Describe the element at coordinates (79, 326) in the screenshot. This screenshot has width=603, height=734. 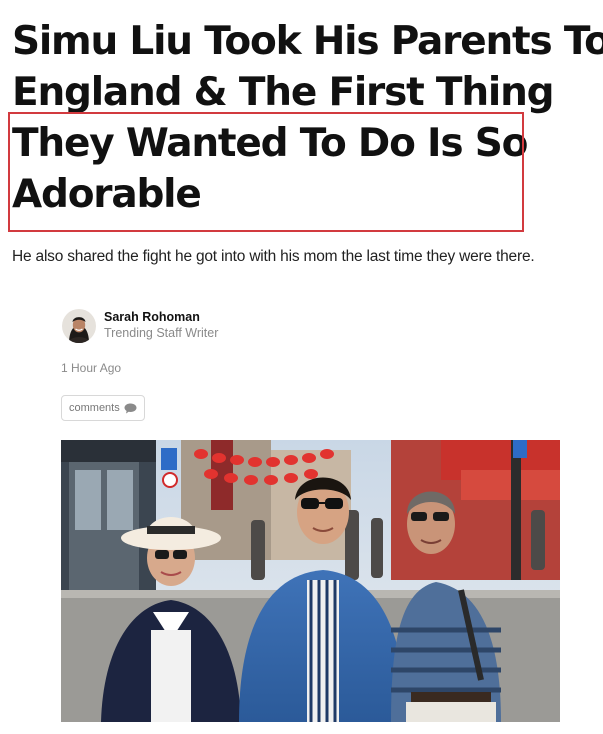
I see `avatar` at that location.